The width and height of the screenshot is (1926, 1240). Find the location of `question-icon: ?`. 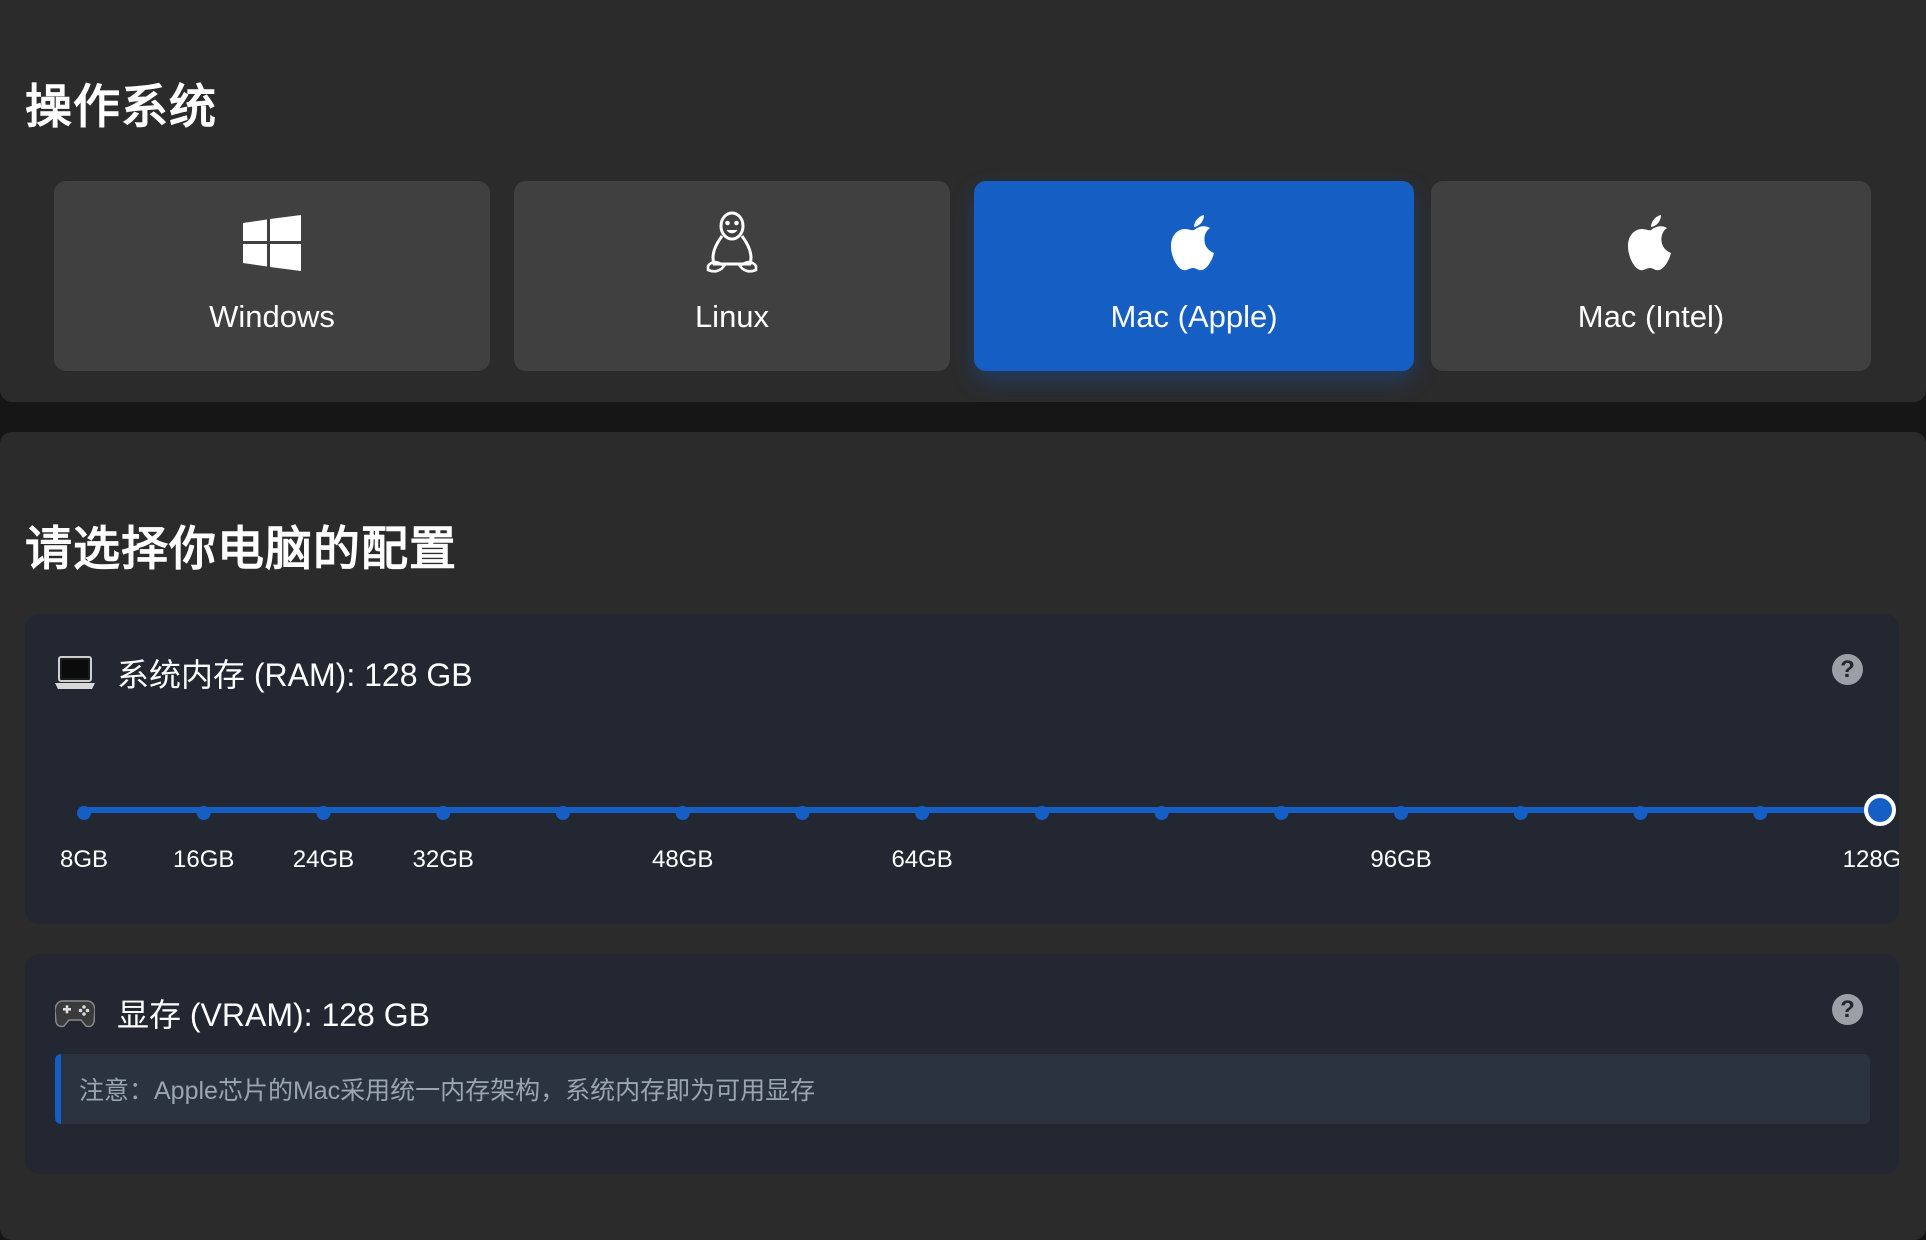

question-icon: ? is located at coordinates (1847, 1009).